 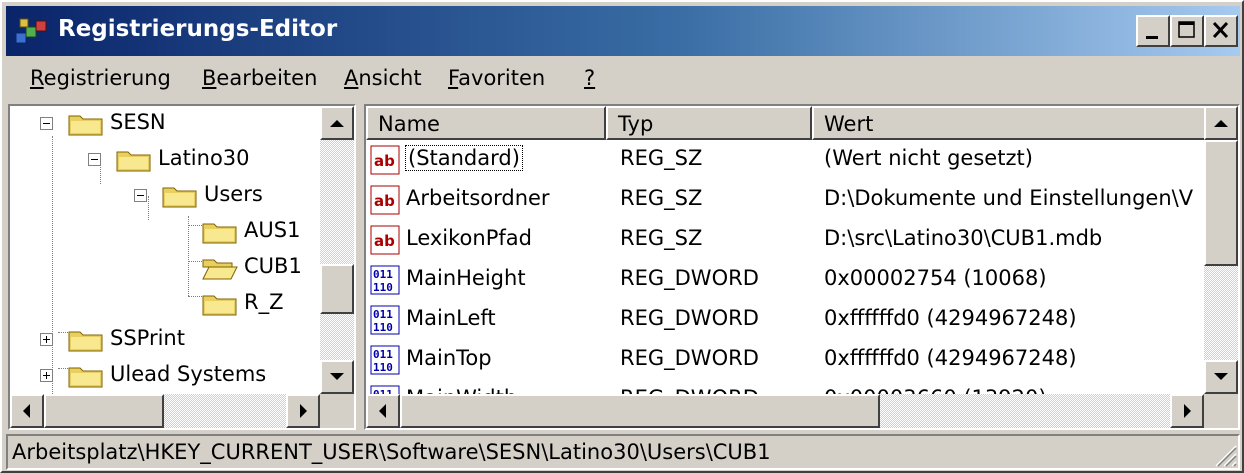 I want to click on value-name: MainTop, so click(x=449, y=358).